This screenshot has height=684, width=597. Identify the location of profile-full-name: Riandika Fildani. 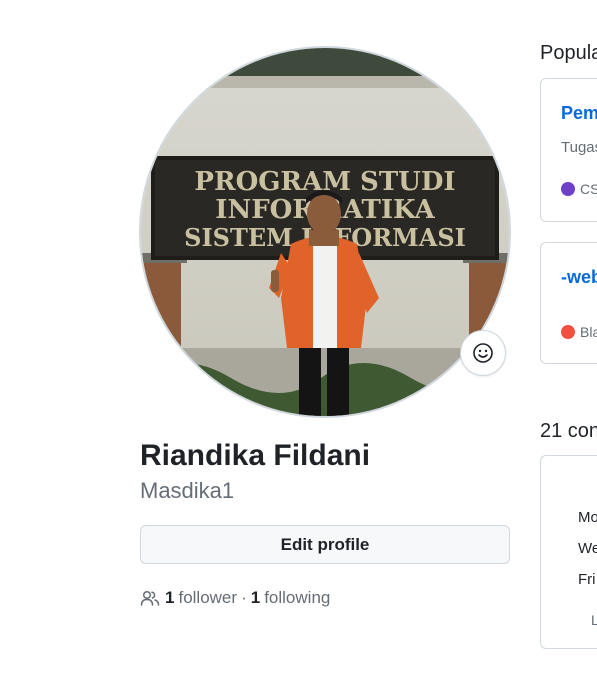
(255, 455).